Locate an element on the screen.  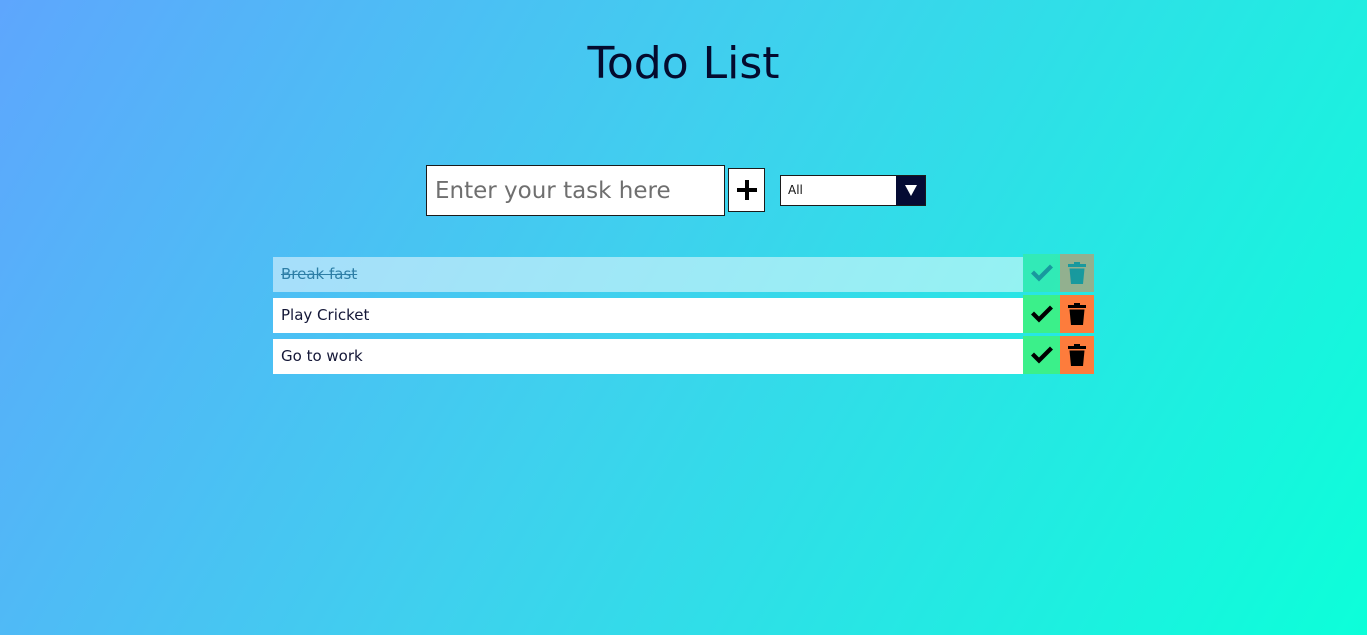
todo-item-text: Go to work is located at coordinates (648, 356).